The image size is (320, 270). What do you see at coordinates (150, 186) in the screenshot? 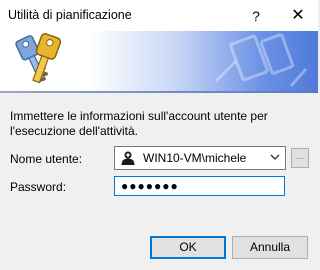
I see `password-value: ●●●●●●●` at bounding box center [150, 186].